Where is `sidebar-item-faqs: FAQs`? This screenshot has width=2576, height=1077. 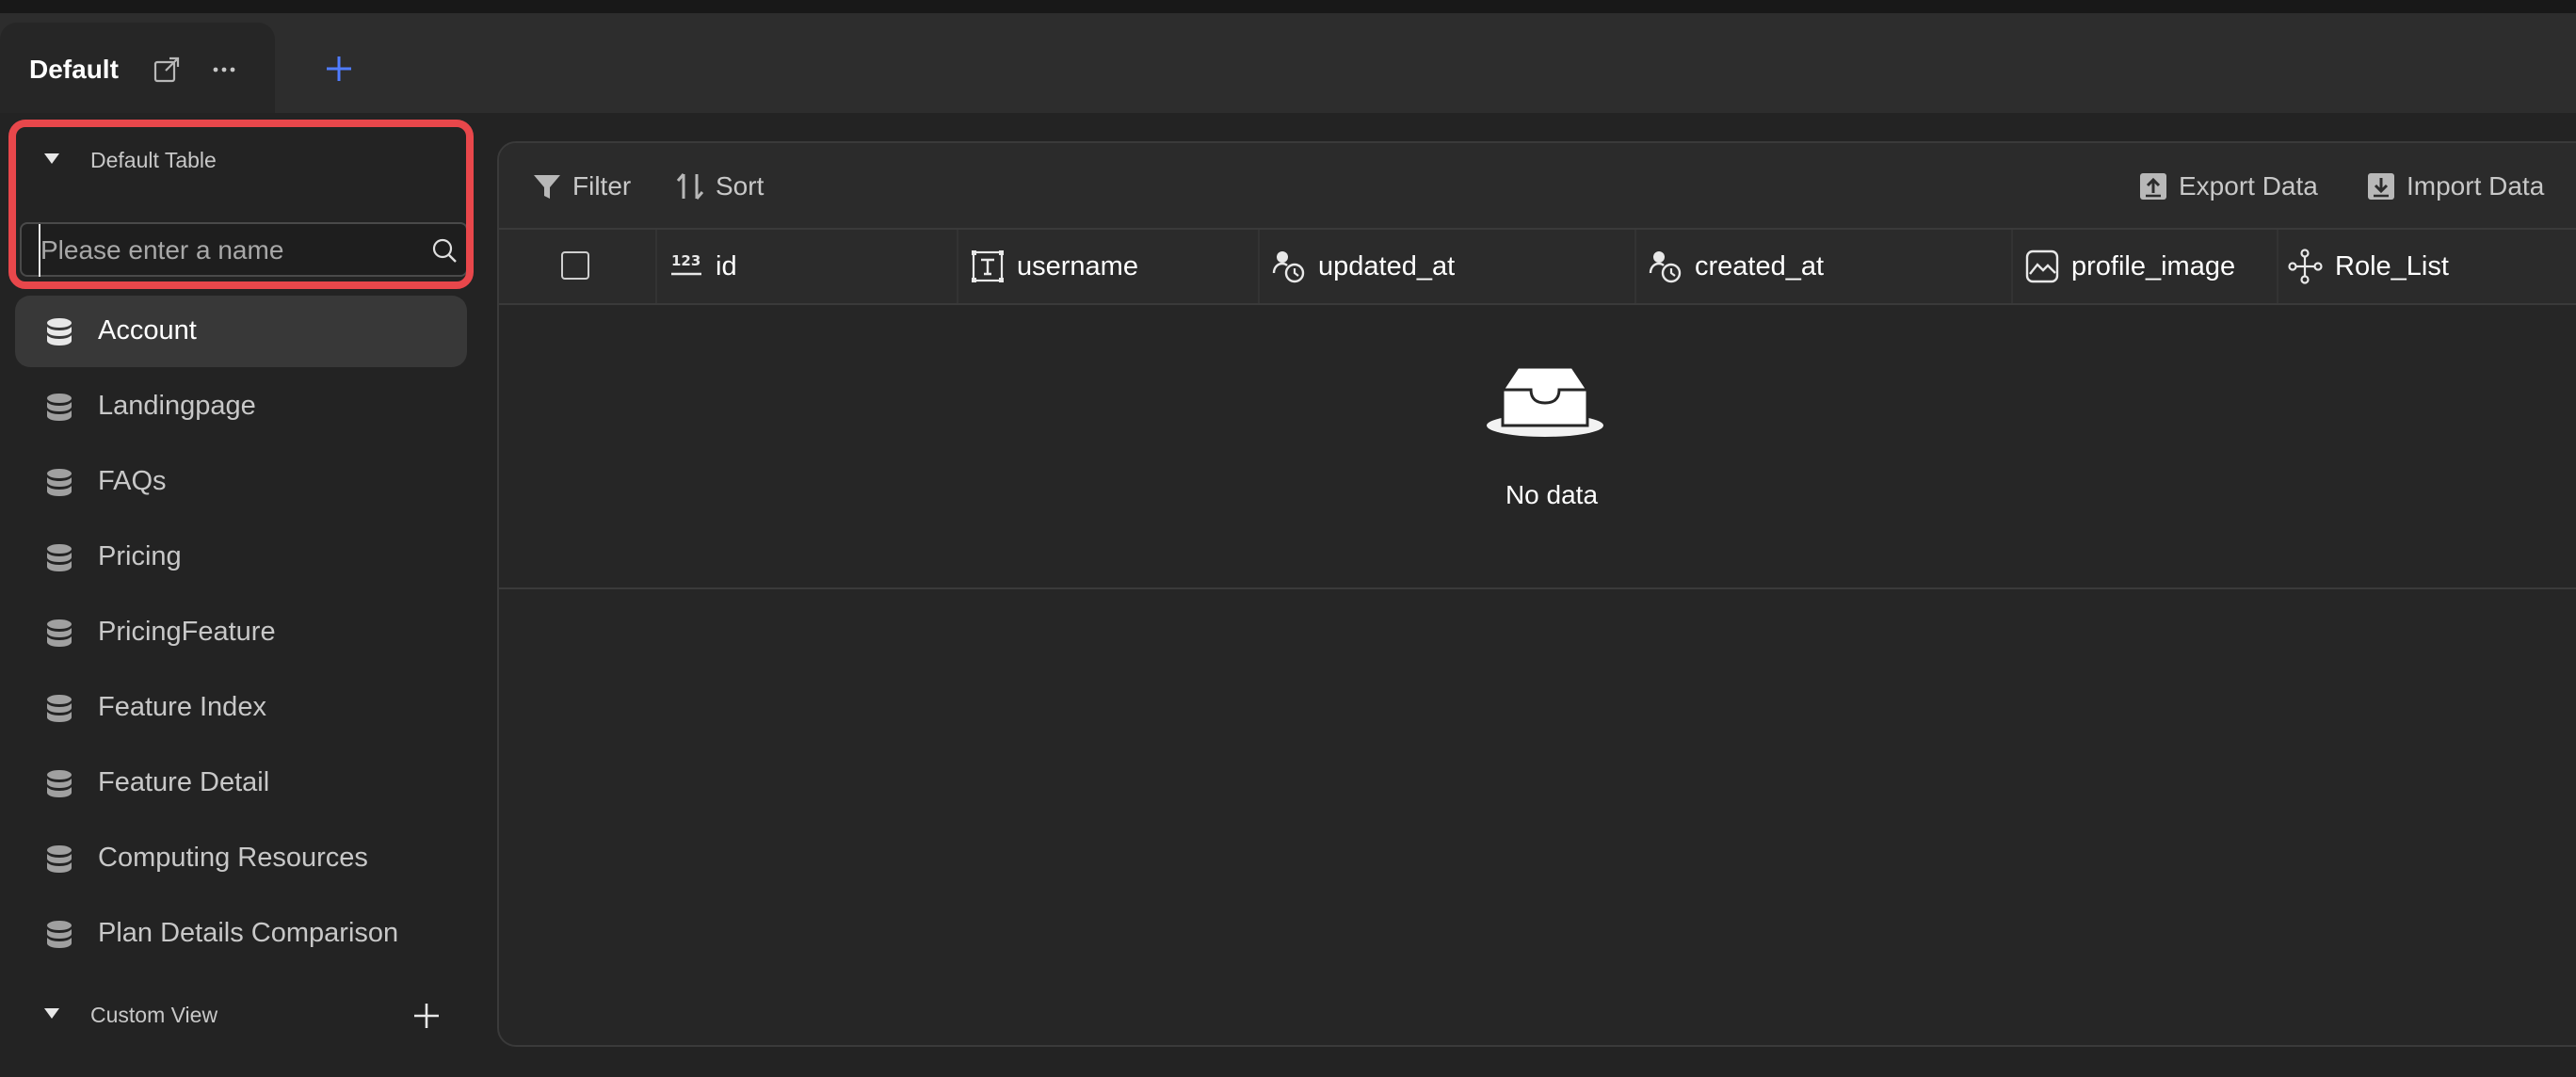
sidebar-item-faqs: FAQs is located at coordinates (241, 482).